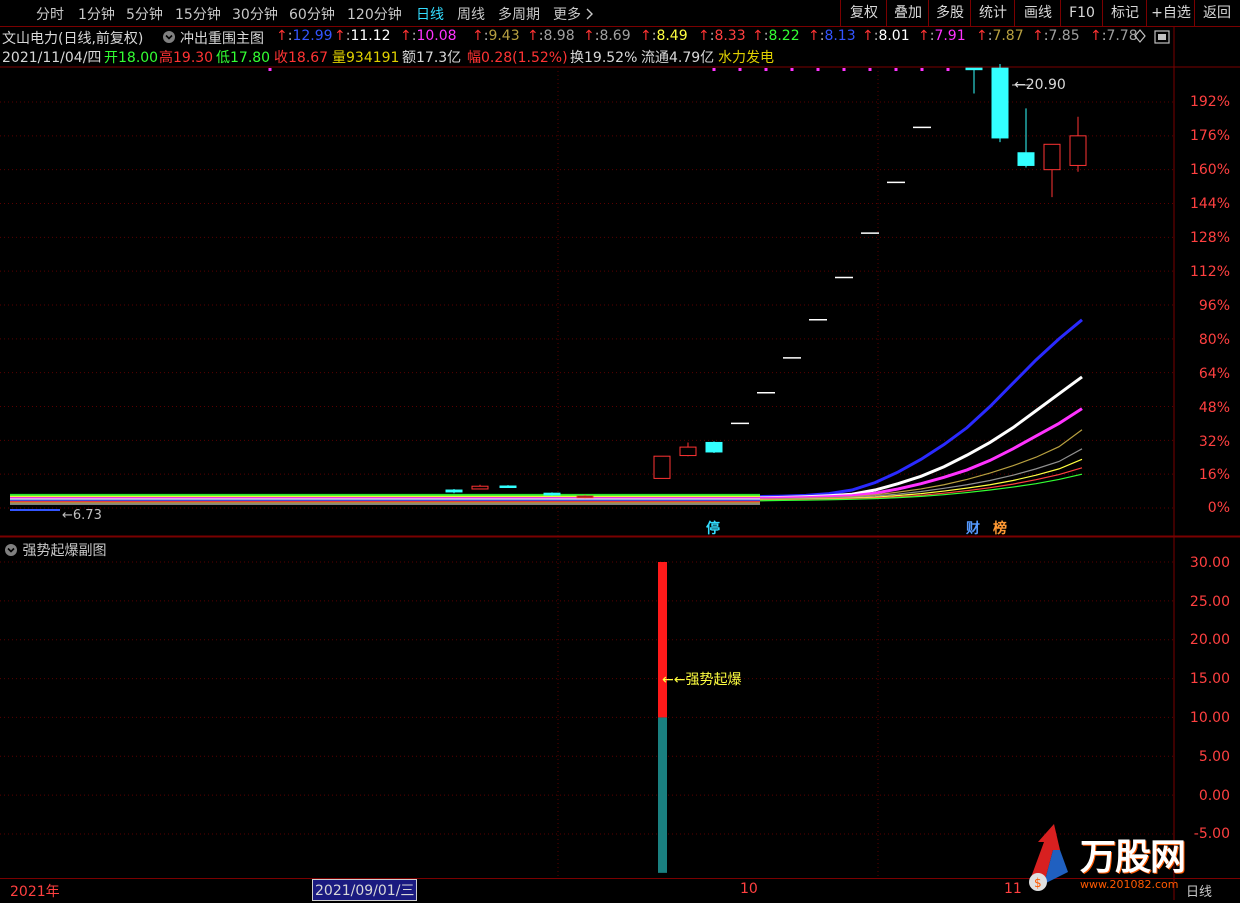  Describe the element at coordinates (1045, 85) in the screenshot. I see `high-price-value: 20.90` at that location.